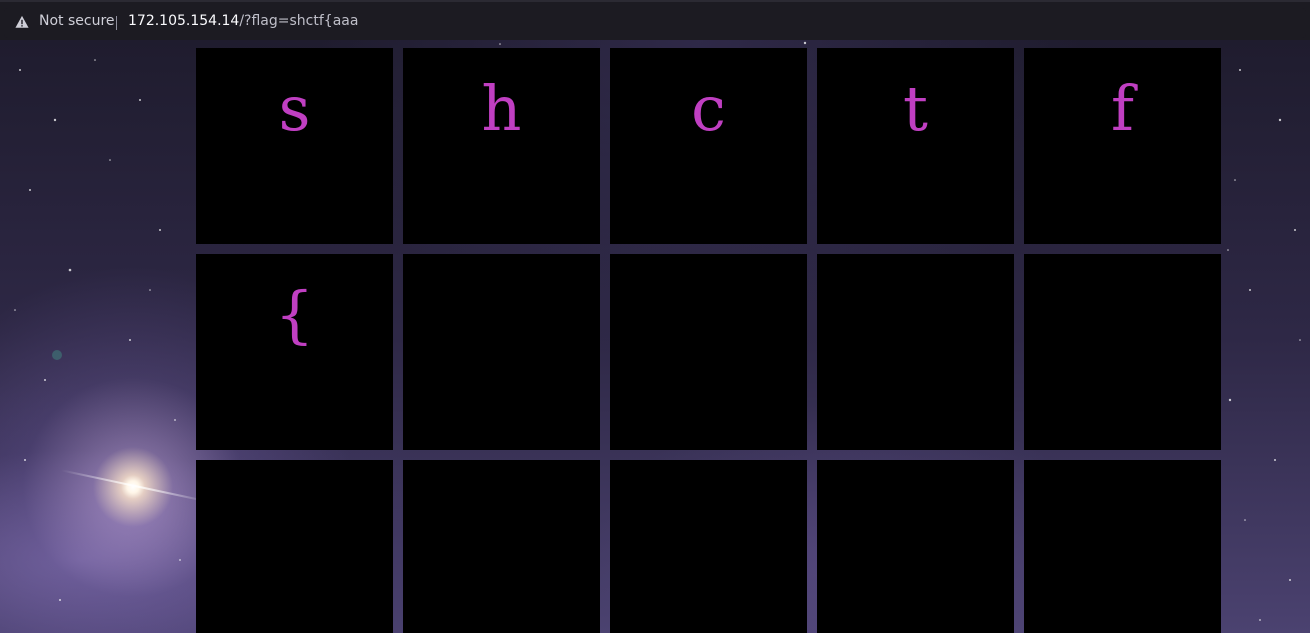 The image size is (1310, 633). Describe the element at coordinates (1122, 146) in the screenshot. I see `grid-cell-5: f` at that location.